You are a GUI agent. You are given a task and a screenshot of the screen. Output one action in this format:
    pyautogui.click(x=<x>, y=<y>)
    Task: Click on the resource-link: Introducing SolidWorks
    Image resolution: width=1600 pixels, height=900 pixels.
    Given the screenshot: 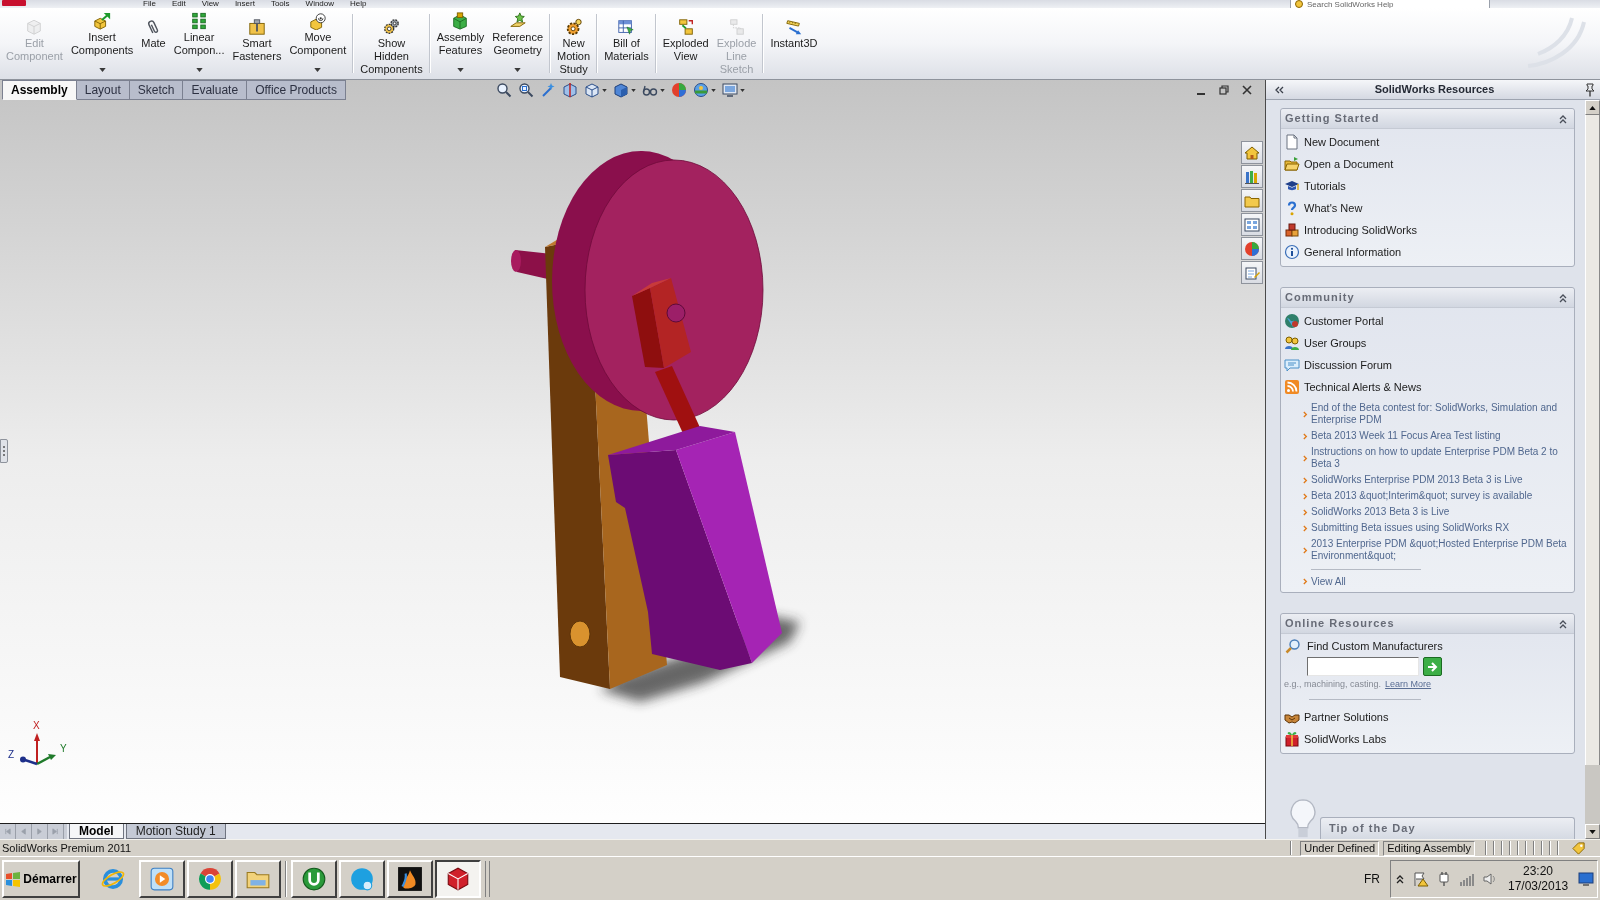 What is the action you would take?
    pyautogui.click(x=1360, y=230)
    